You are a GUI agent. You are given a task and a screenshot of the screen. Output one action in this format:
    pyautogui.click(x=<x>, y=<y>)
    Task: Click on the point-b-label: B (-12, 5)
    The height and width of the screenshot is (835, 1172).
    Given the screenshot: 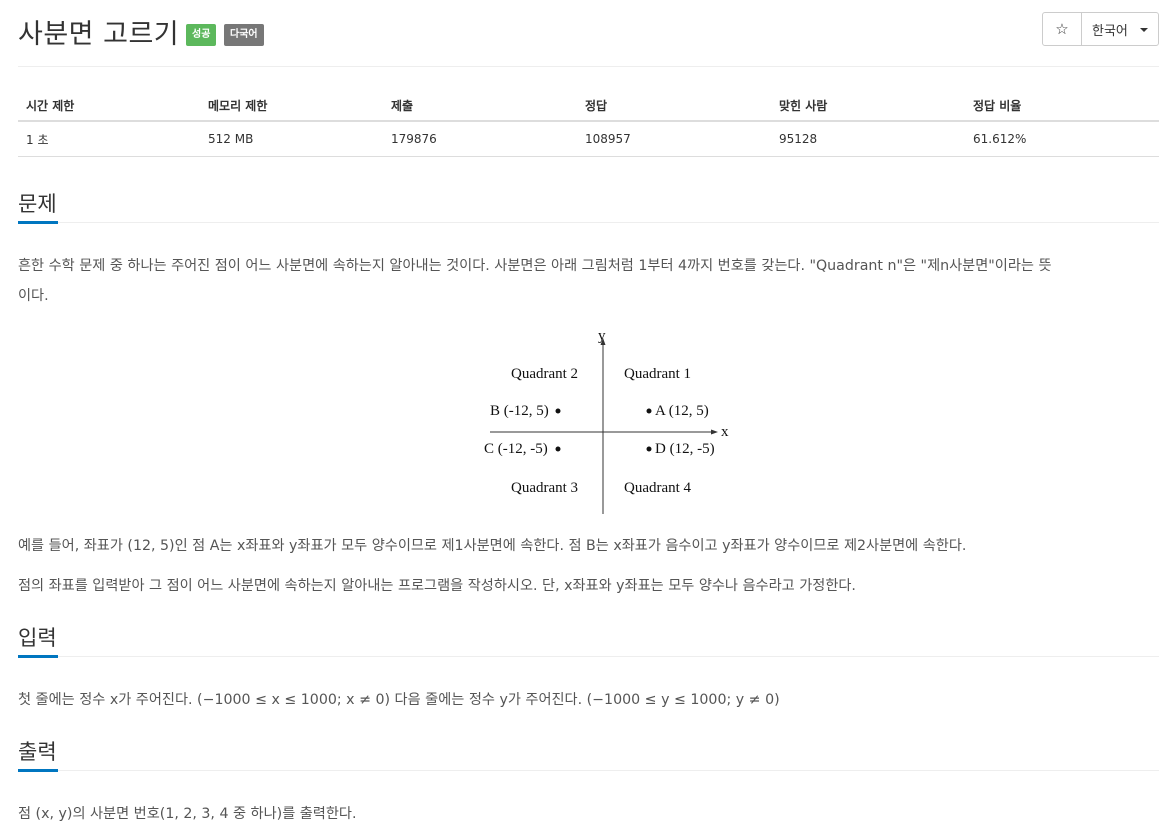 What is the action you would take?
    pyautogui.click(x=519, y=411)
    